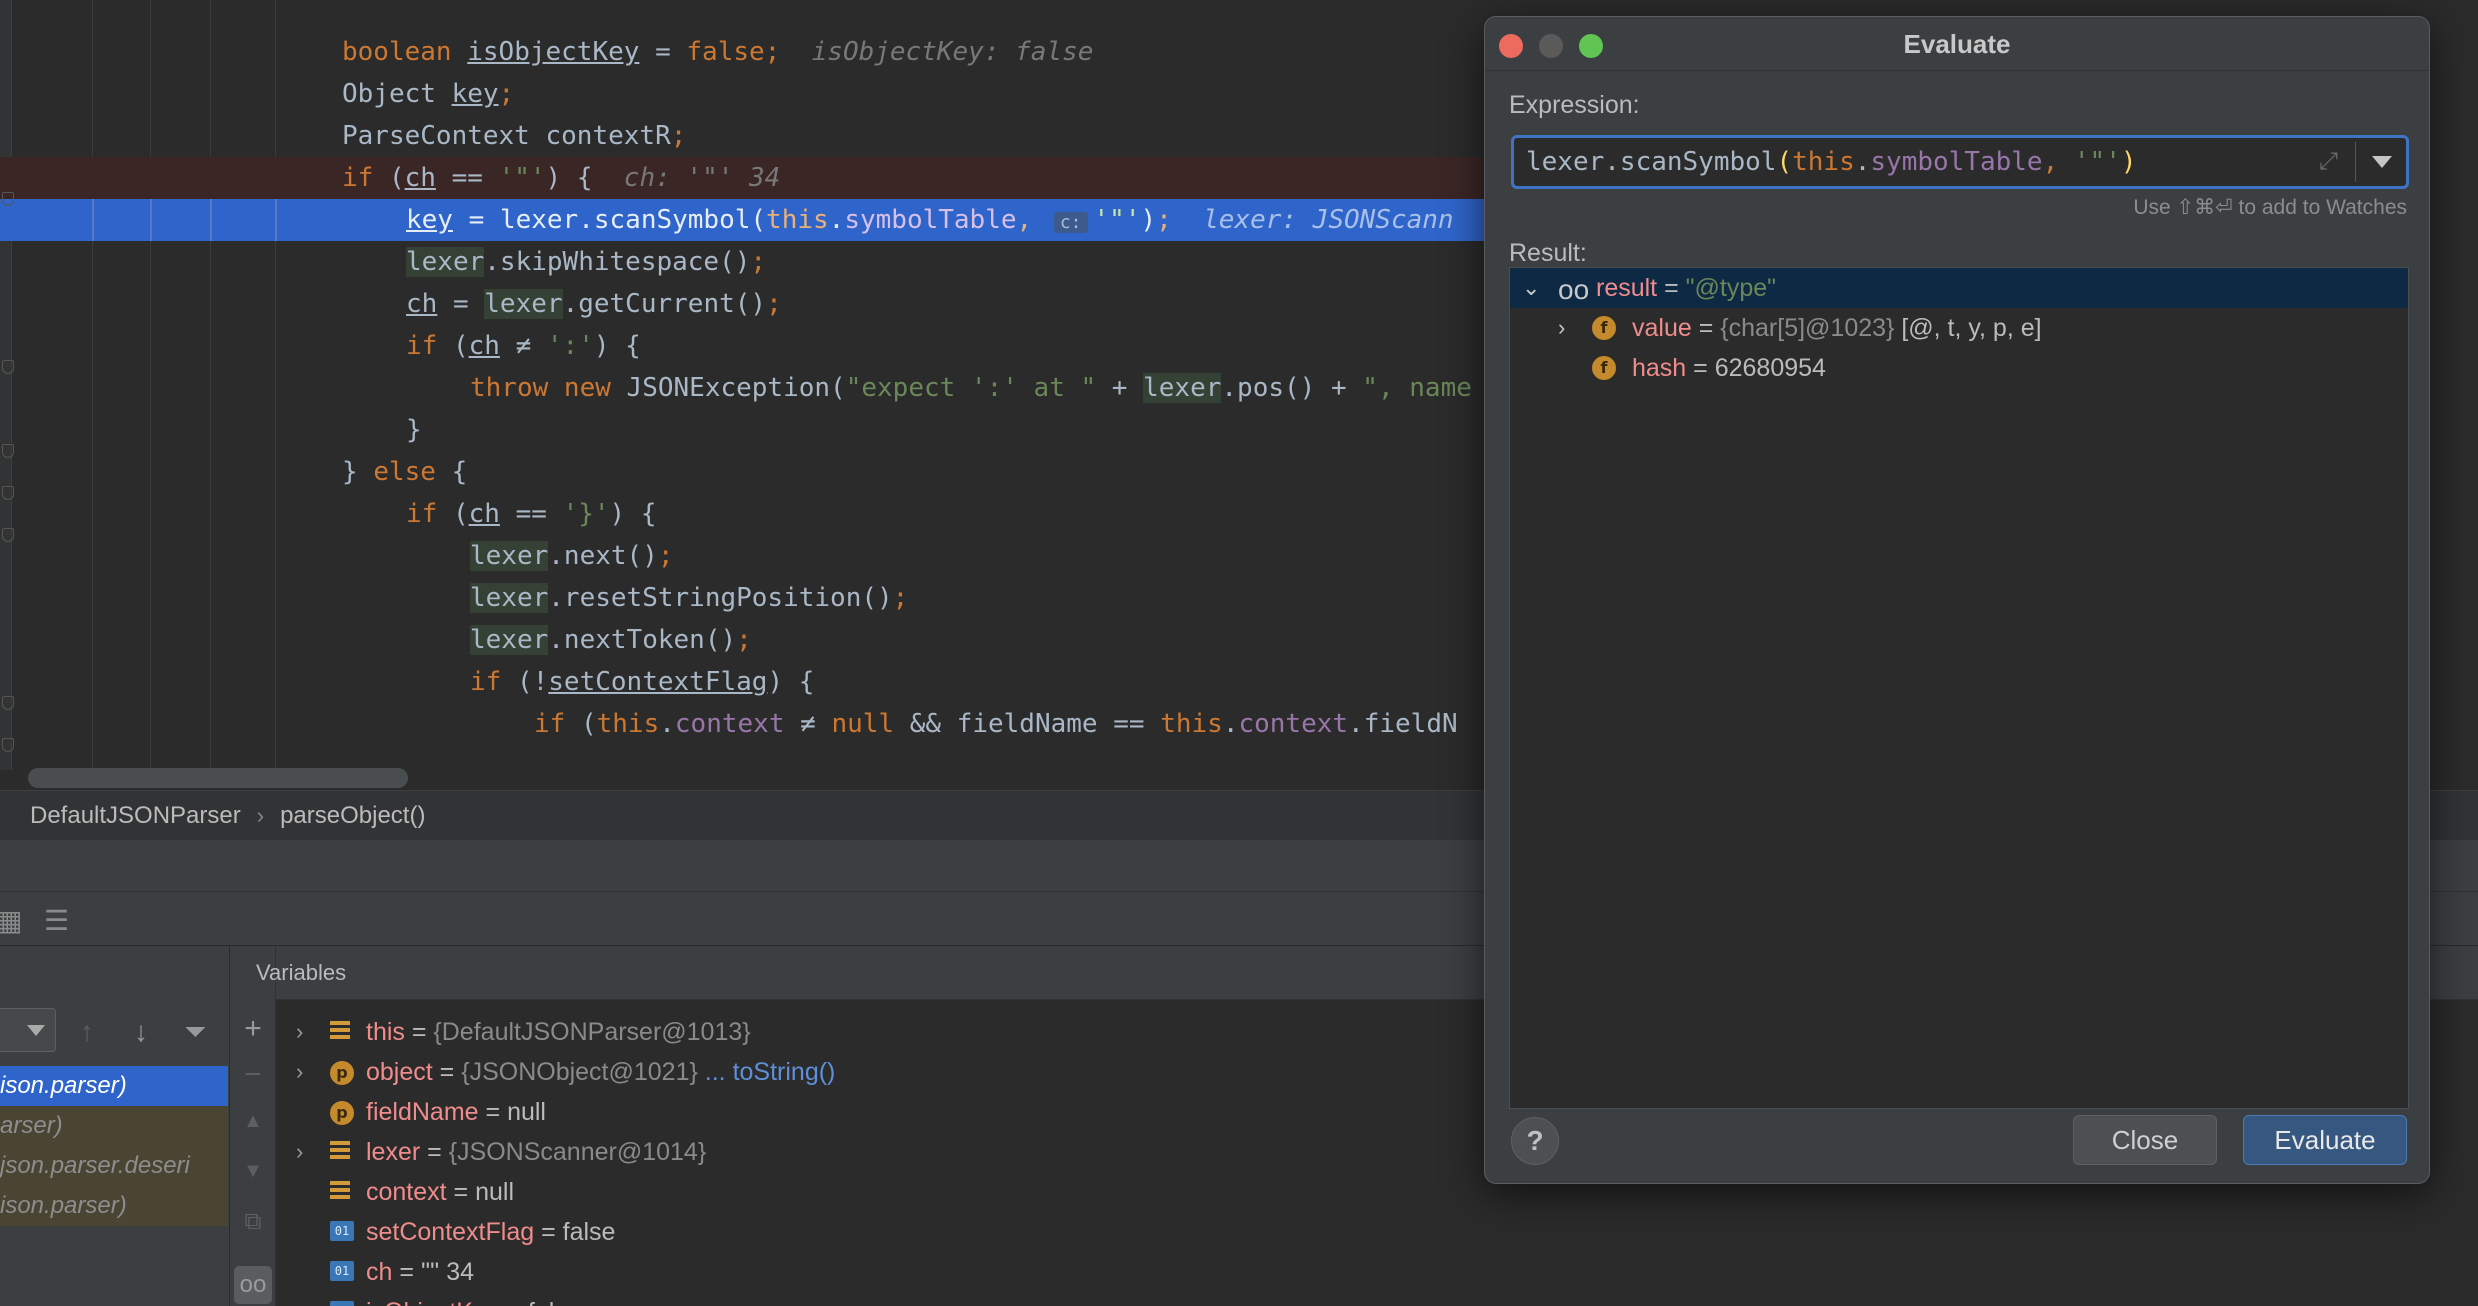  I want to click on thread-view-icon: ☰, so click(56, 920).